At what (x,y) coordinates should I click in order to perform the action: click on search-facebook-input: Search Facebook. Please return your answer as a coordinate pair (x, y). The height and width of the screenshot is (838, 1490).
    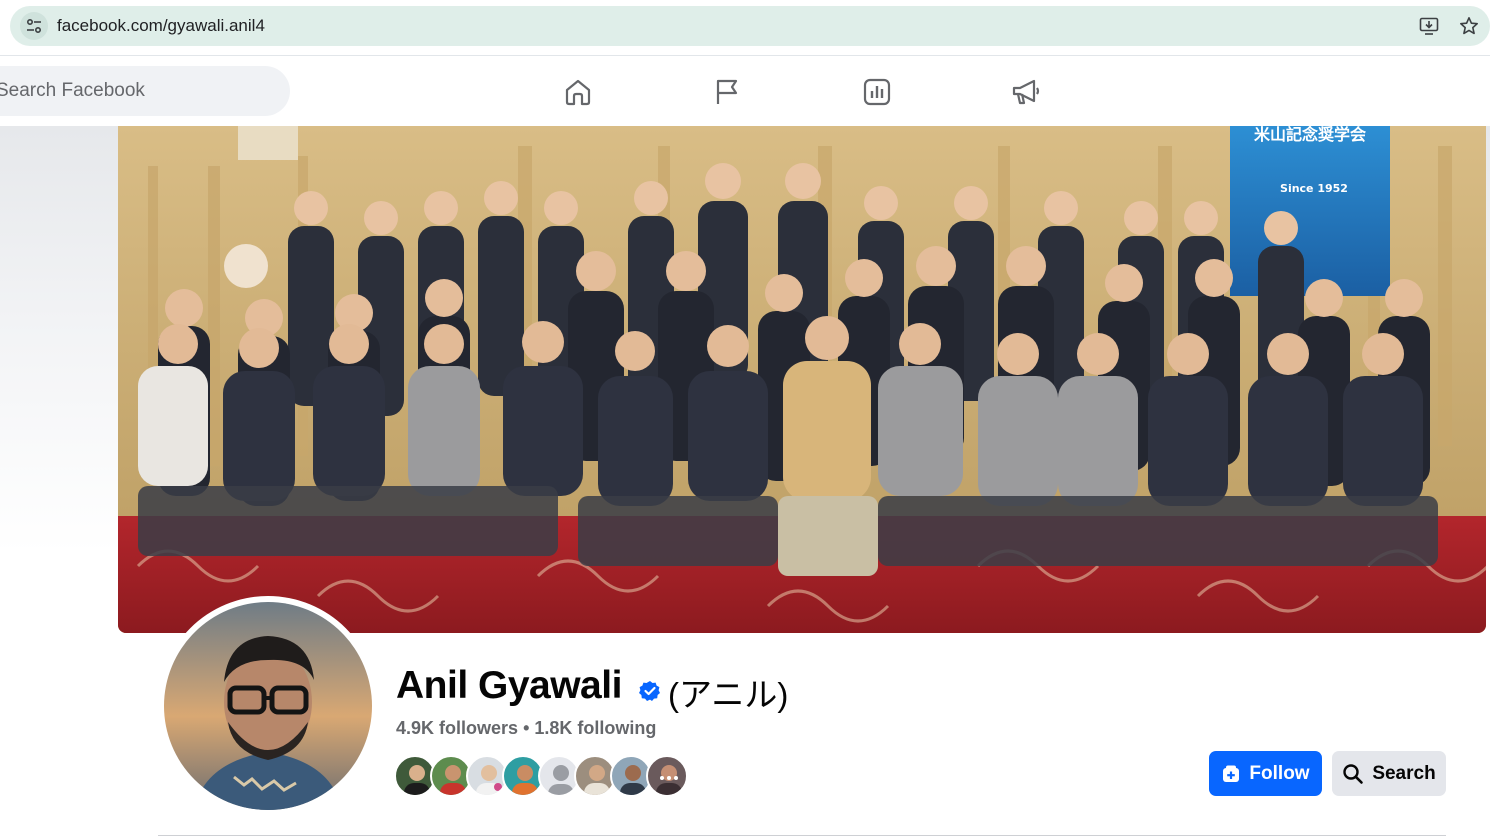
    Looking at the image, I should click on (145, 91).